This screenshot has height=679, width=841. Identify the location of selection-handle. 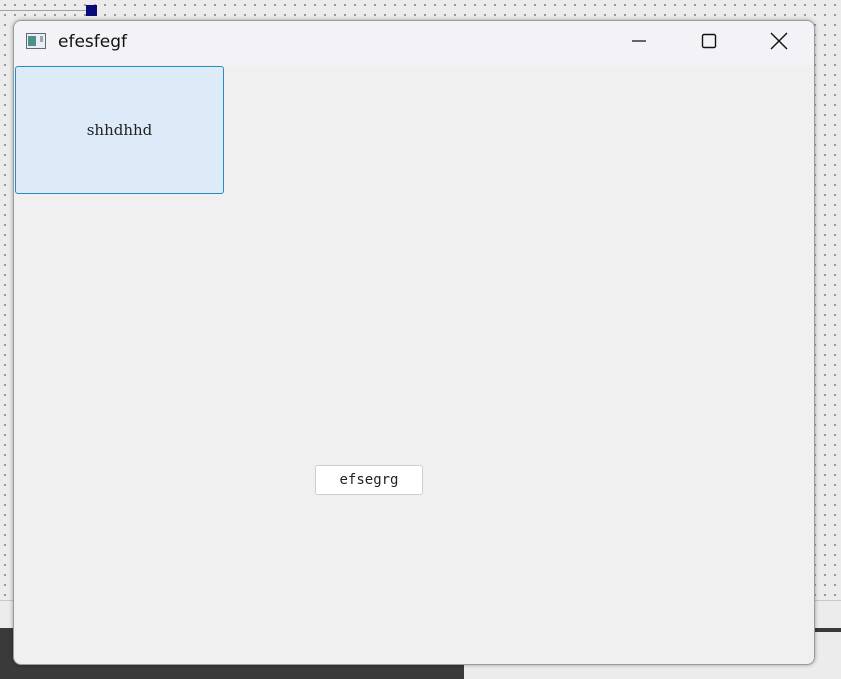
(91, 10).